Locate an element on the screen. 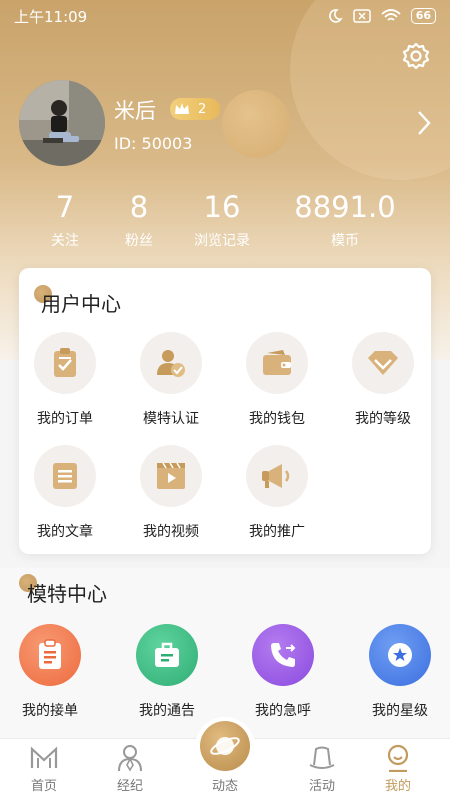 This screenshot has width=450, height=800. stat-browse-history: 16 浏览记录 is located at coordinates (222, 220).